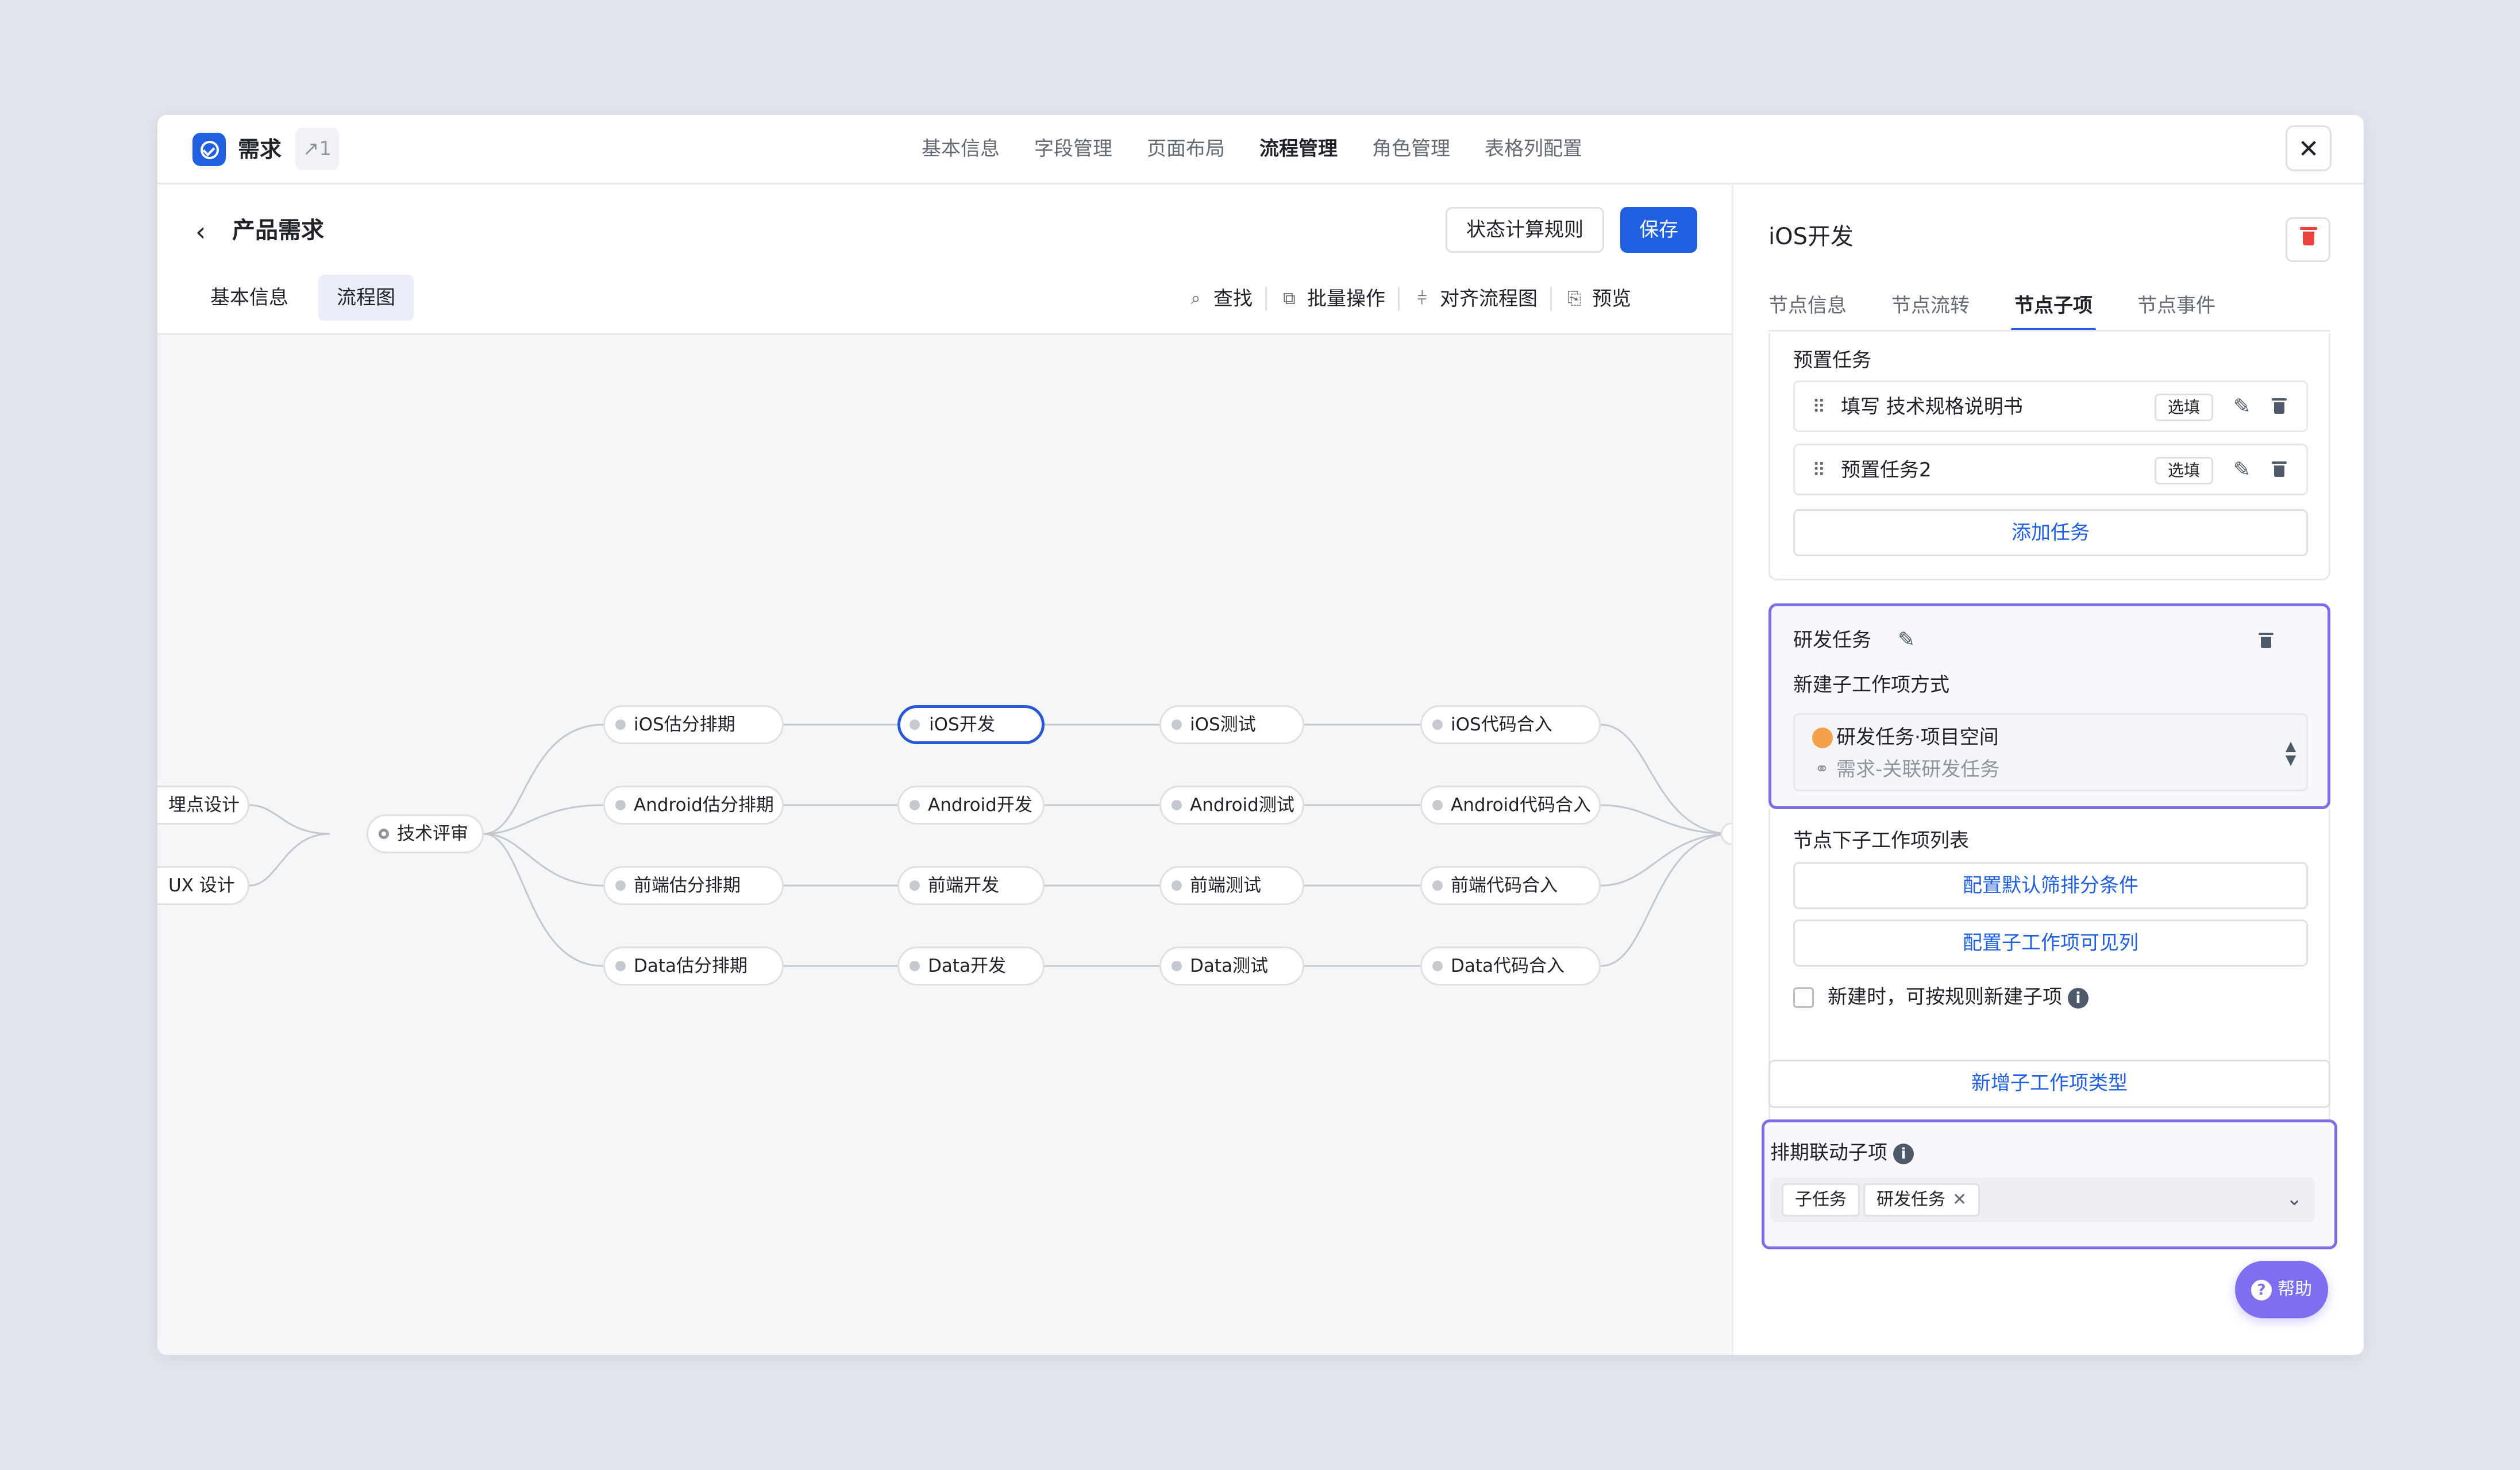 Image resolution: width=2520 pixels, height=1470 pixels. I want to click on flow-node: Data开发, so click(971, 966).